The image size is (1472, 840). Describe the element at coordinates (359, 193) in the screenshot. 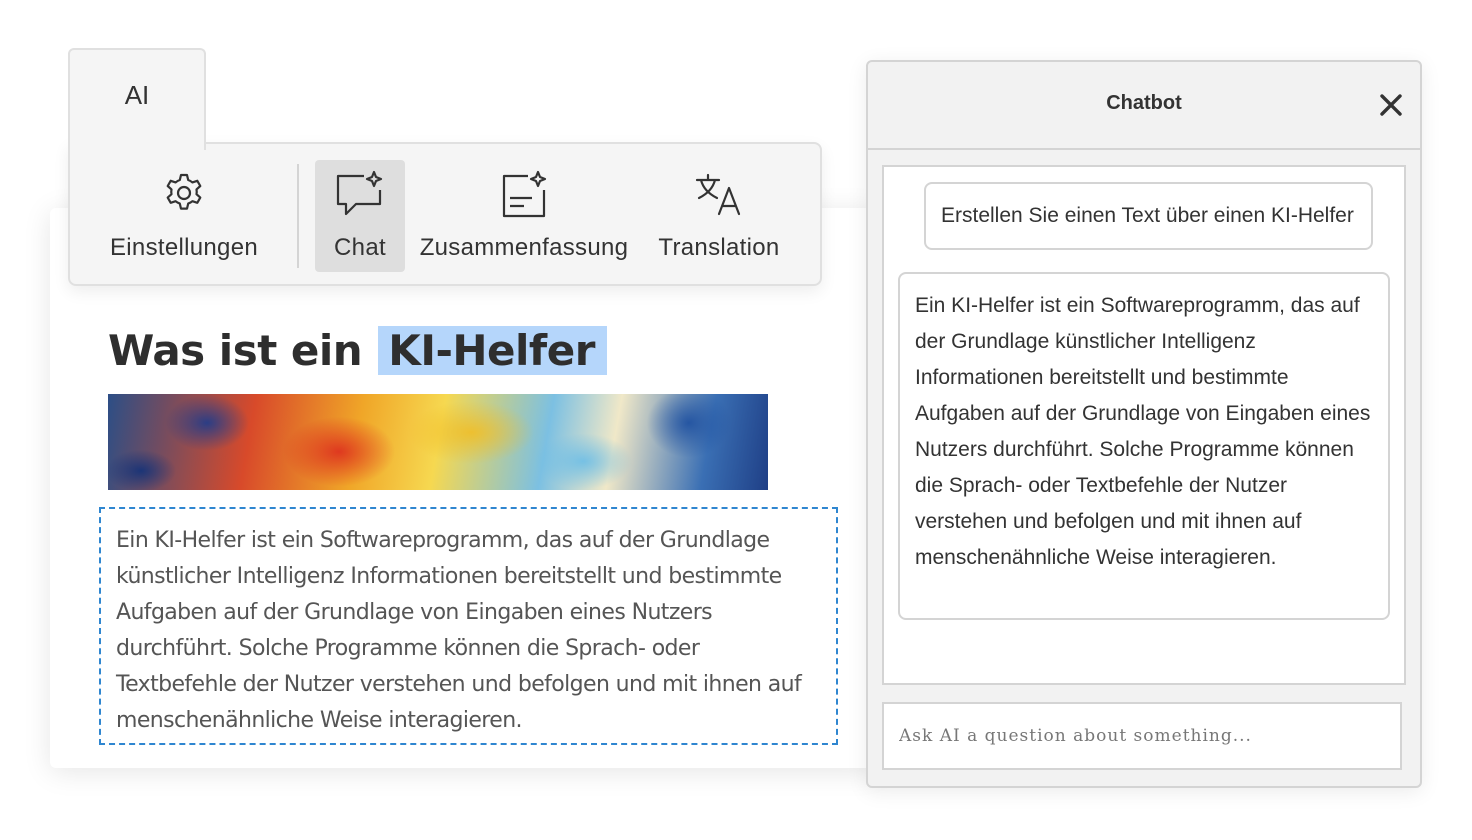

I see `chat-sparkle-icon` at that location.